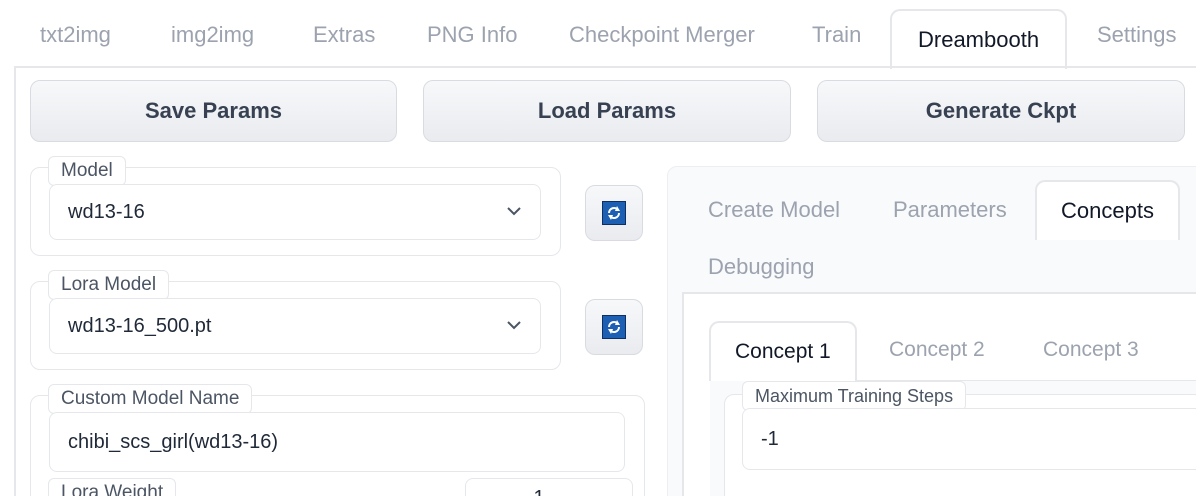  What do you see at coordinates (1107, 210) in the screenshot?
I see `tab-concepts: Concepts` at bounding box center [1107, 210].